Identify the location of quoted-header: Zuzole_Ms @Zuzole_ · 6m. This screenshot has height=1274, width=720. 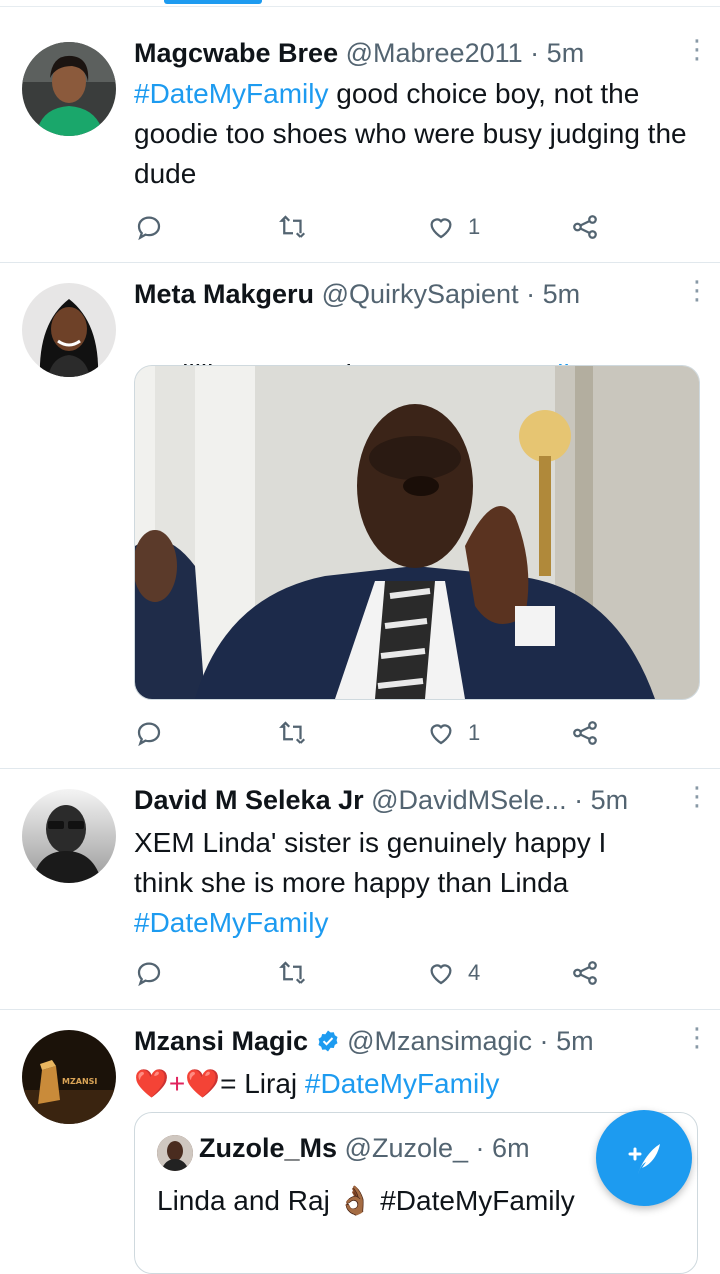
(364, 1148).